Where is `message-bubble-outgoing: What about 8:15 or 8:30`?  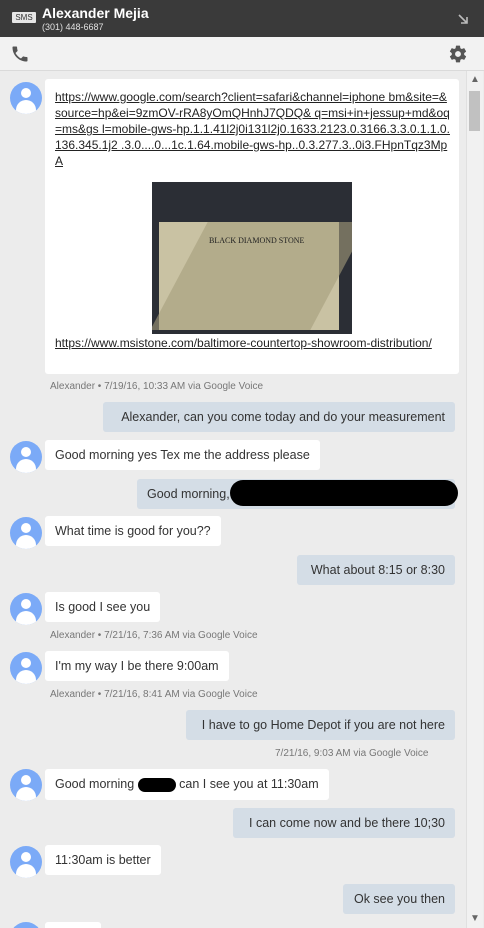 message-bubble-outgoing: What about 8:15 or 8:30 is located at coordinates (376, 570).